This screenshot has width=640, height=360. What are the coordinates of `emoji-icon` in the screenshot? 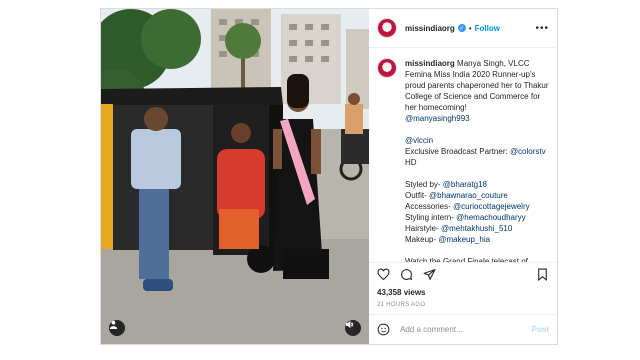 It's located at (383, 329).